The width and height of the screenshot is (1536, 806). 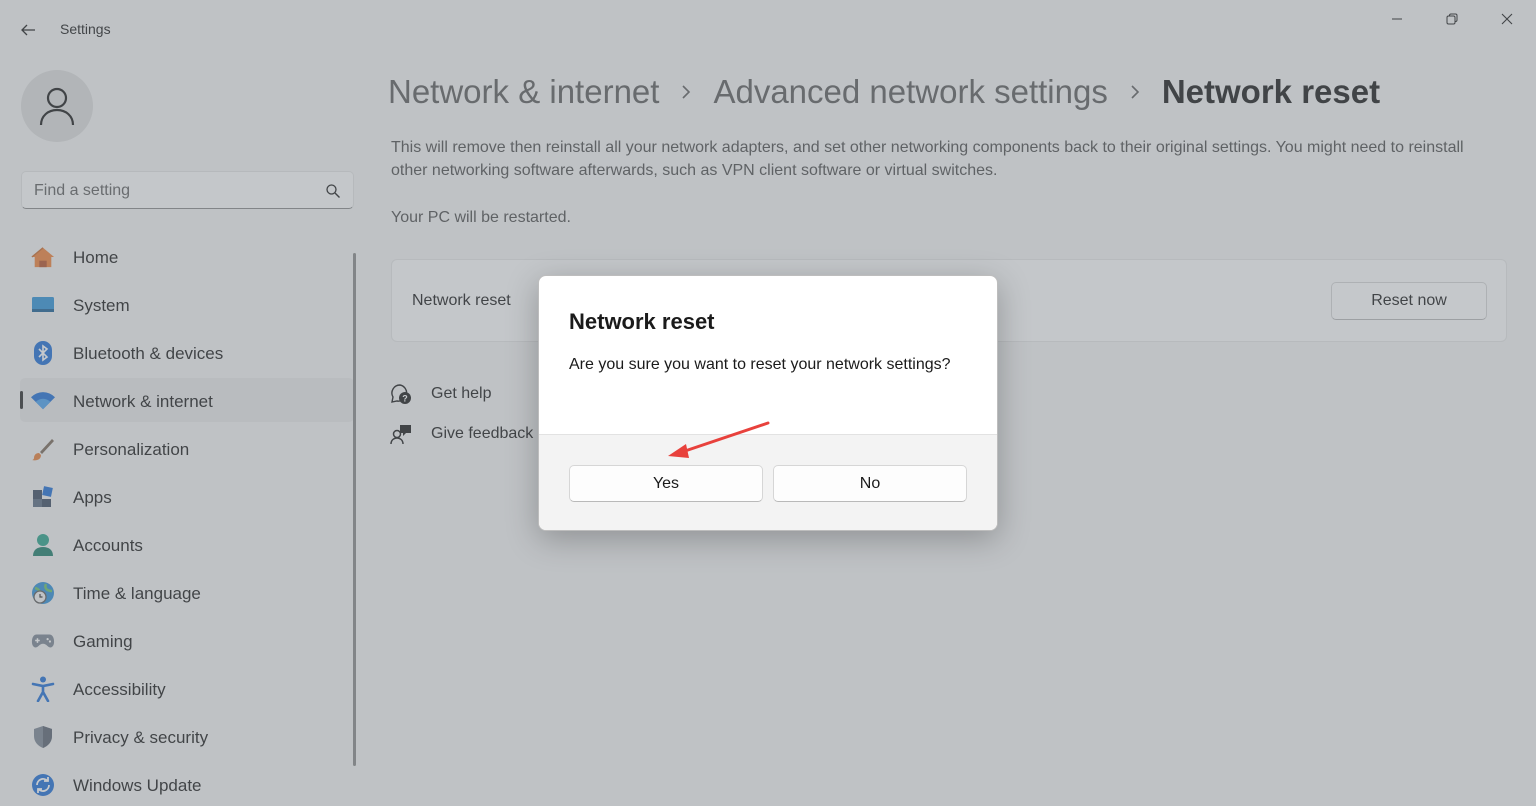 I want to click on no-button: No, so click(x=870, y=483).